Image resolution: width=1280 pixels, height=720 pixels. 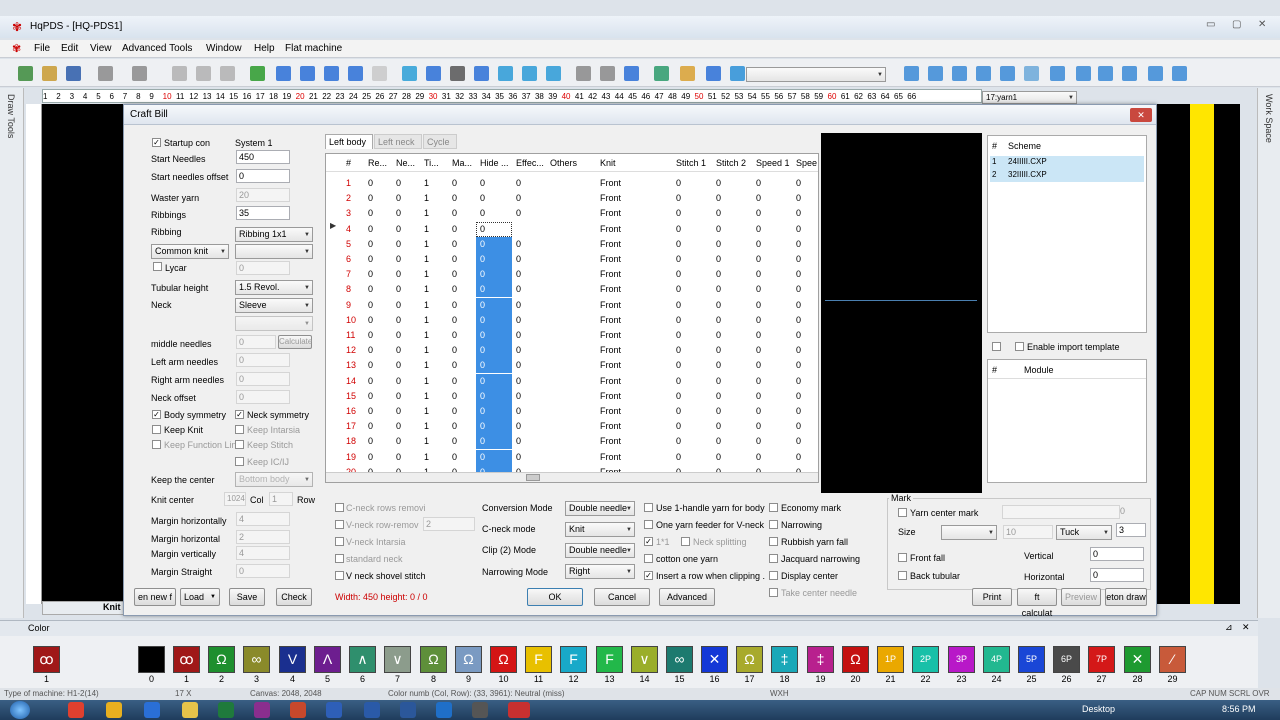 What do you see at coordinates (339, 558) in the screenshot?
I see `standard-neck-checkbox` at bounding box center [339, 558].